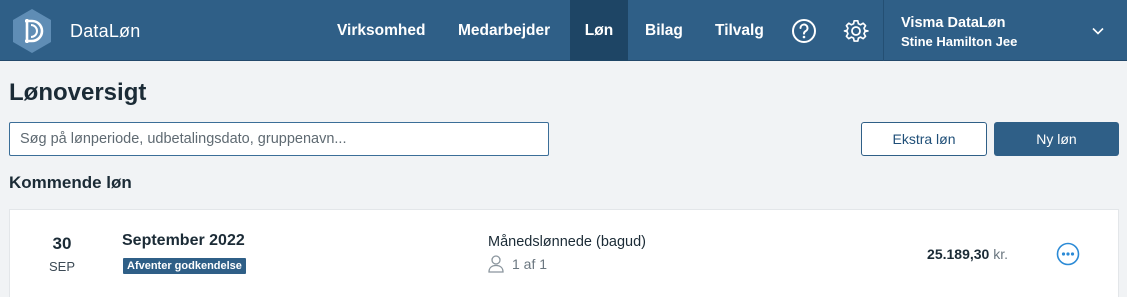  I want to click on nav-label: Virksomhed, so click(381, 30).